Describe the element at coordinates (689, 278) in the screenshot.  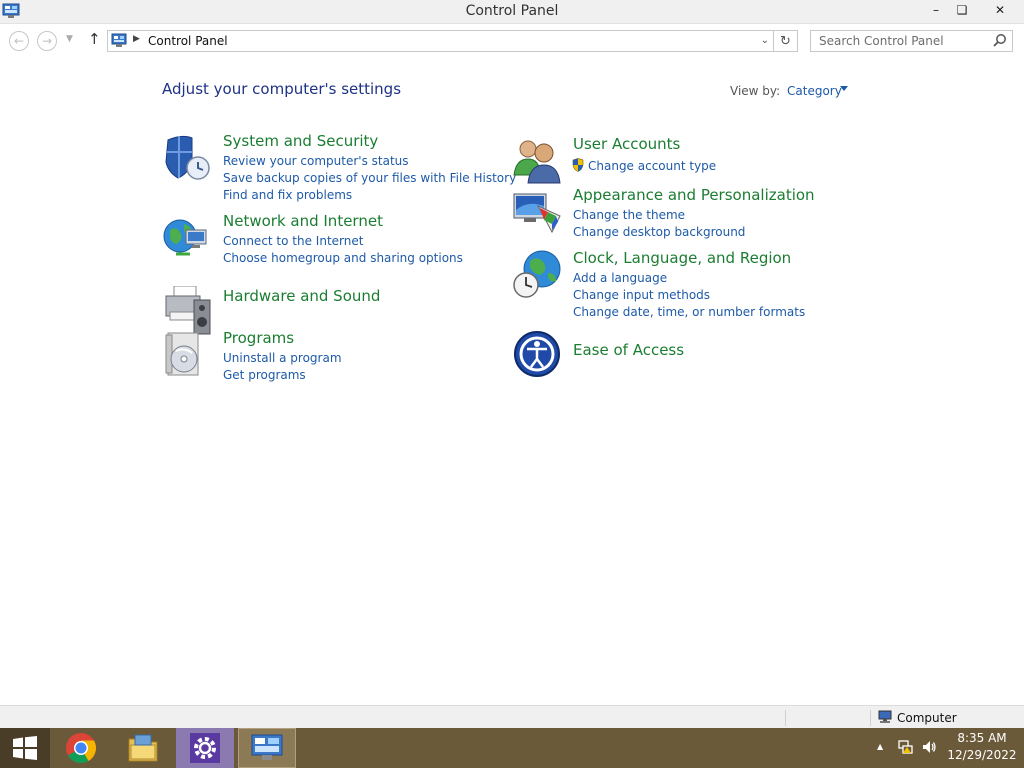
I see `add-language-link: Add a language` at that location.